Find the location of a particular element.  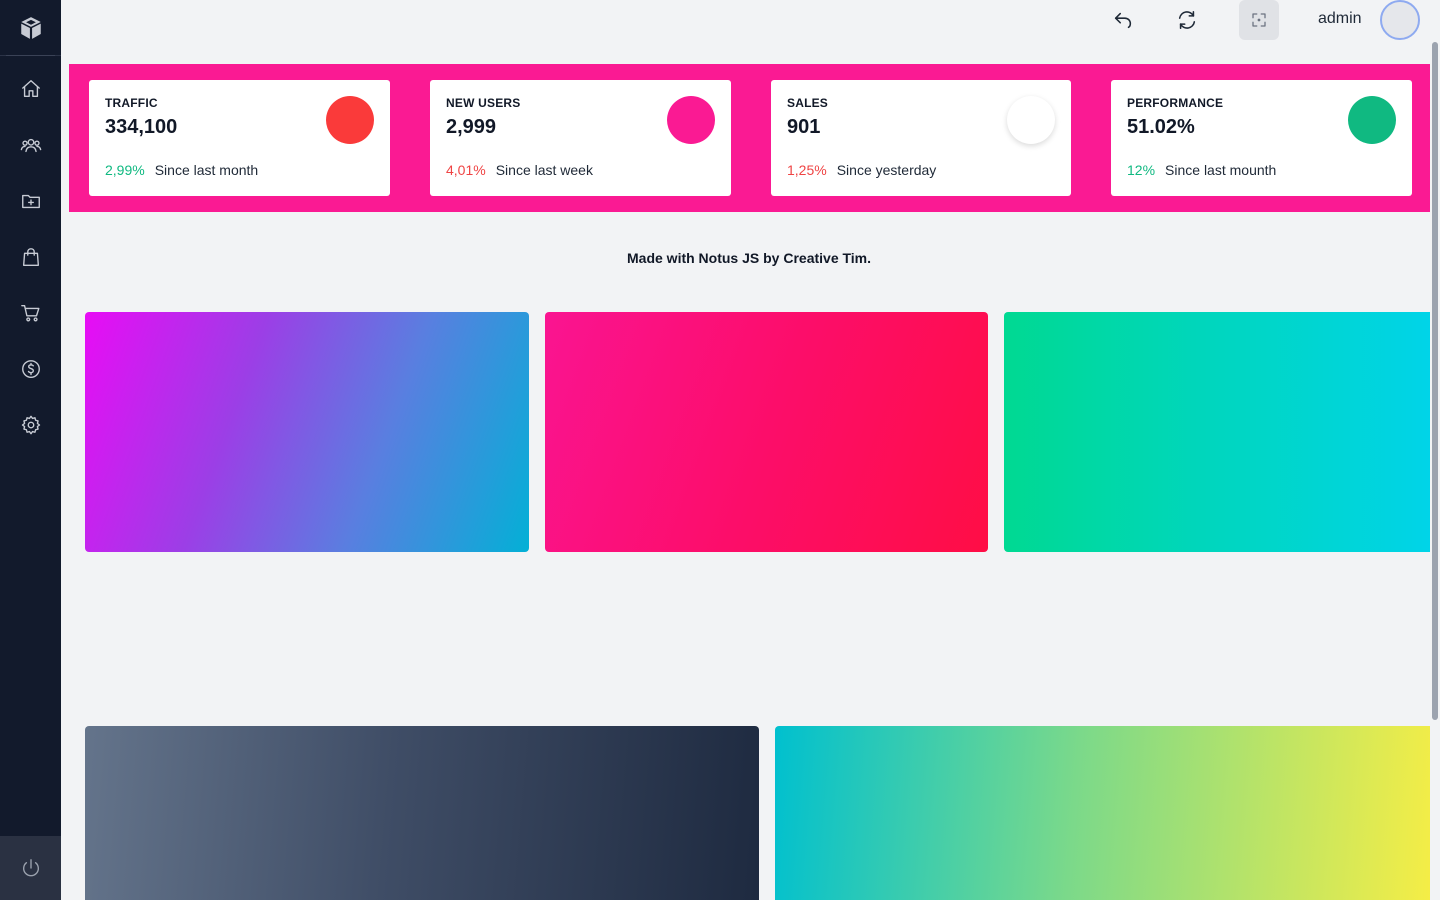

stat-card-performance: PERFORMANCE 51.02% 12% Since last mounth is located at coordinates (1261, 138).